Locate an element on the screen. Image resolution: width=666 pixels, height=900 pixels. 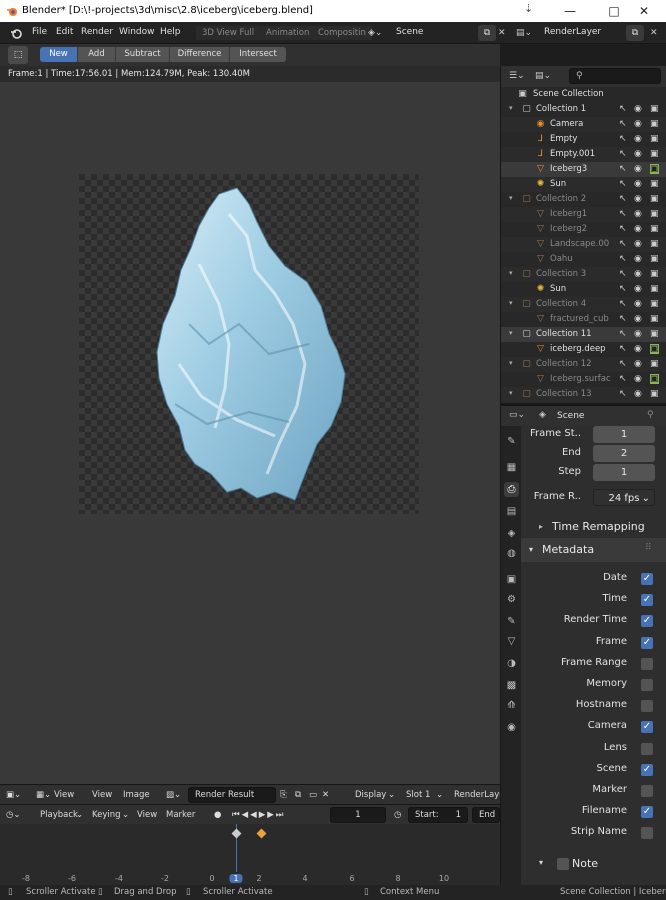
timeline-editor-icon: ◷⌄ is located at coordinates (13, 815).